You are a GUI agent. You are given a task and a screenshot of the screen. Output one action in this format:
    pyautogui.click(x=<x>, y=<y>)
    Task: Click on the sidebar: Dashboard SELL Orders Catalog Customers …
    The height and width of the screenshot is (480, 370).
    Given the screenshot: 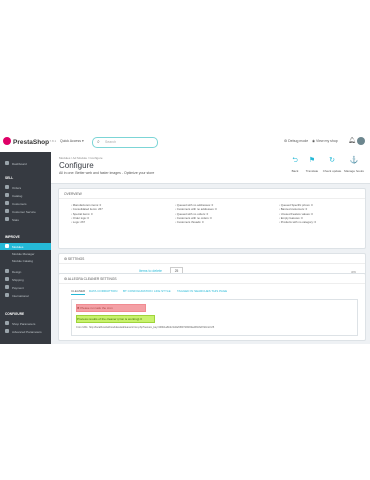 What is the action you would take?
    pyautogui.click(x=25, y=248)
    